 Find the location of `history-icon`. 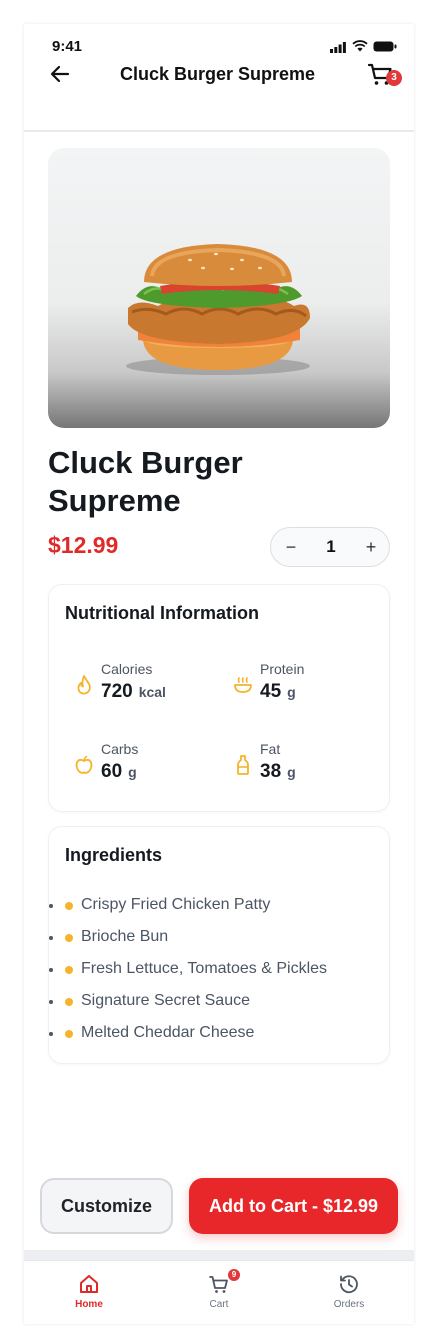

history-icon is located at coordinates (349, 1284).